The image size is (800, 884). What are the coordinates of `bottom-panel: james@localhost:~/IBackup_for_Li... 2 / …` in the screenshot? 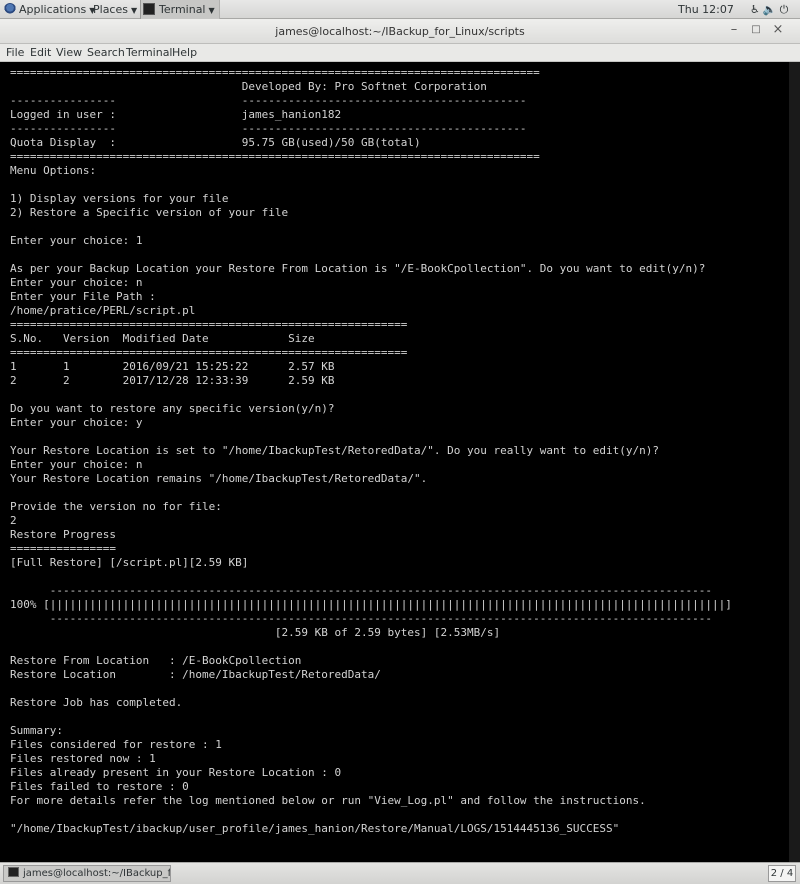 It's located at (400, 873).